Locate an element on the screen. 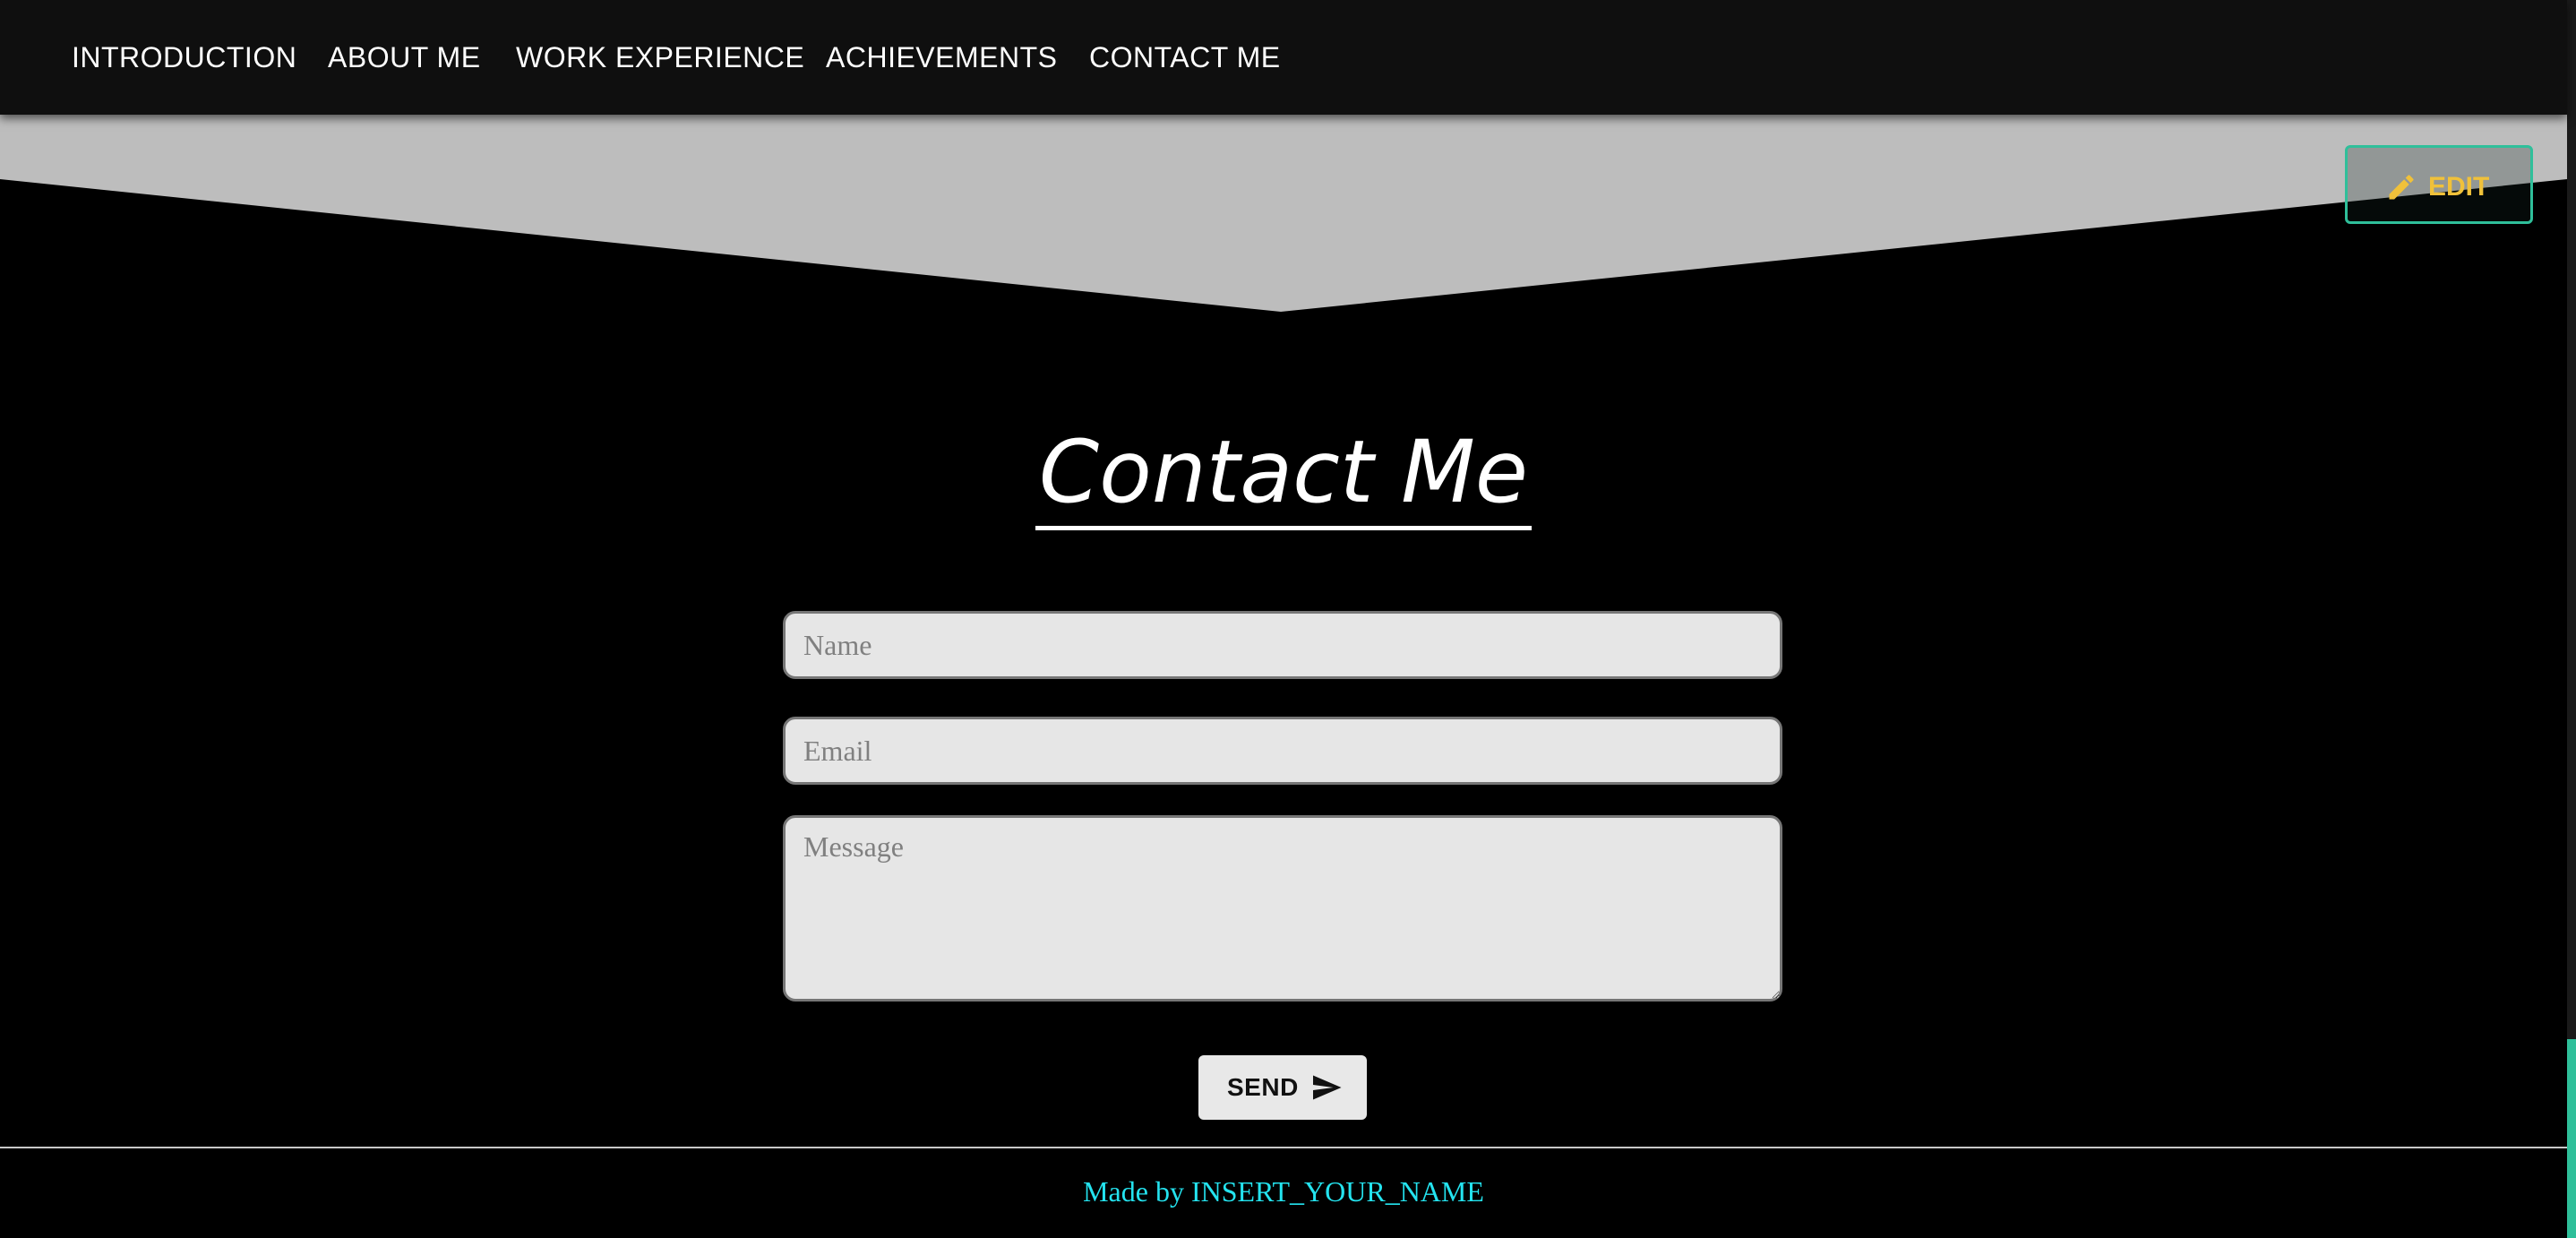 Image resolution: width=2576 pixels, height=1238 pixels. window-edge is located at coordinates (2571, 519).